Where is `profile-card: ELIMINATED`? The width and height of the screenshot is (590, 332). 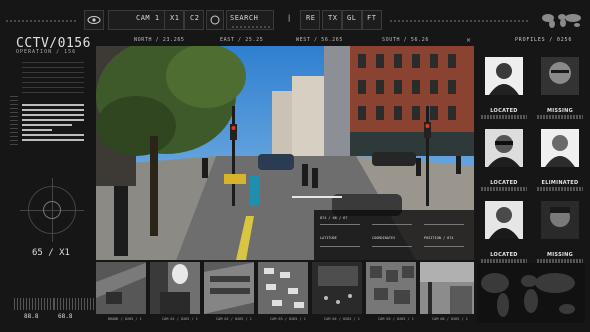 profile-card: ELIMINATED is located at coordinates (559, 154).